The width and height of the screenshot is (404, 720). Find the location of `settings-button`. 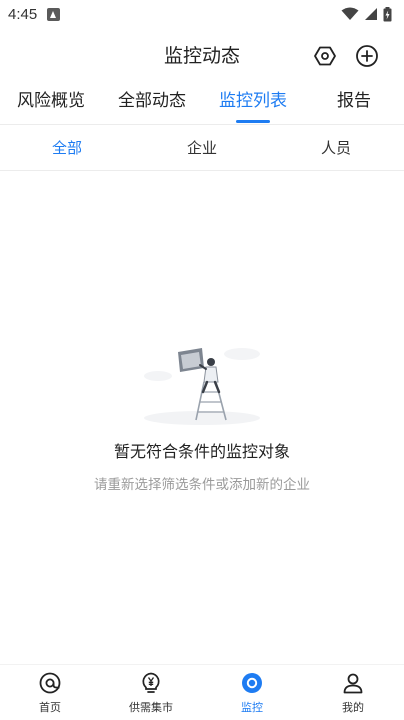

settings-button is located at coordinates (325, 56).